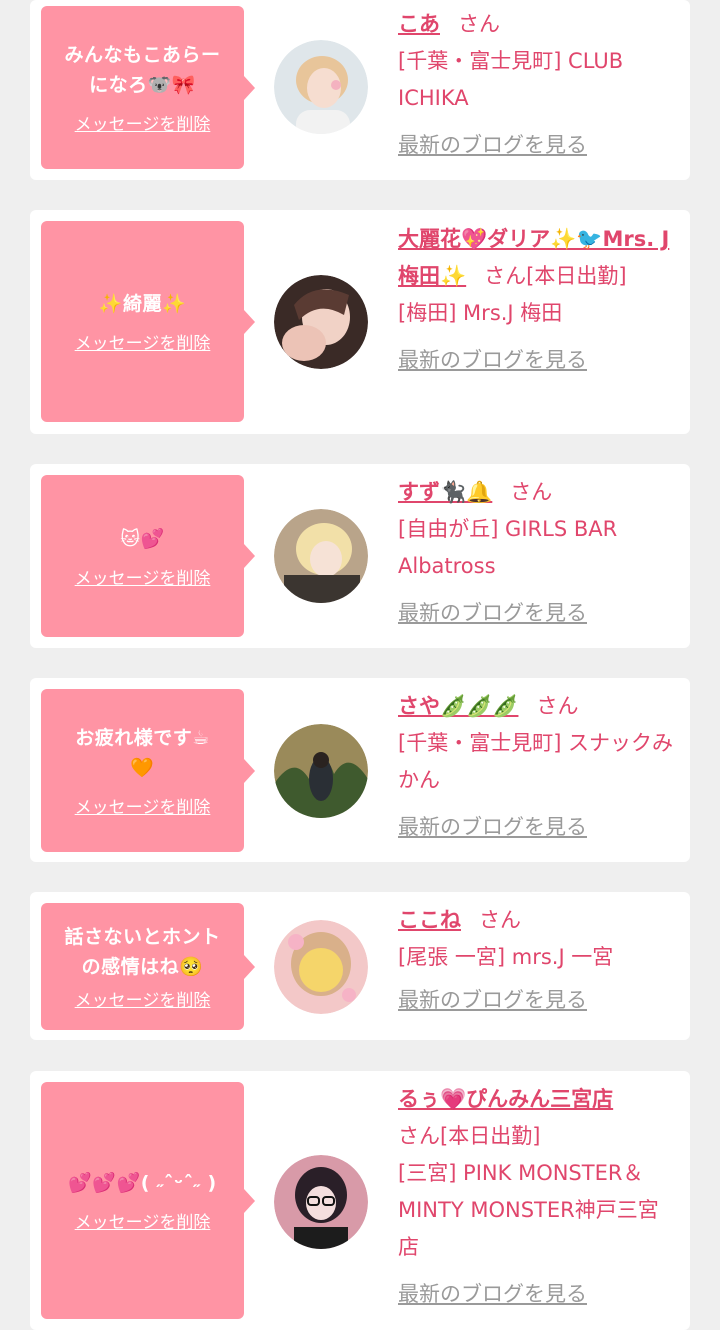  Describe the element at coordinates (142, 952) in the screenshot. I see `message-text: 話さないとホント の感情はね🥺` at that location.